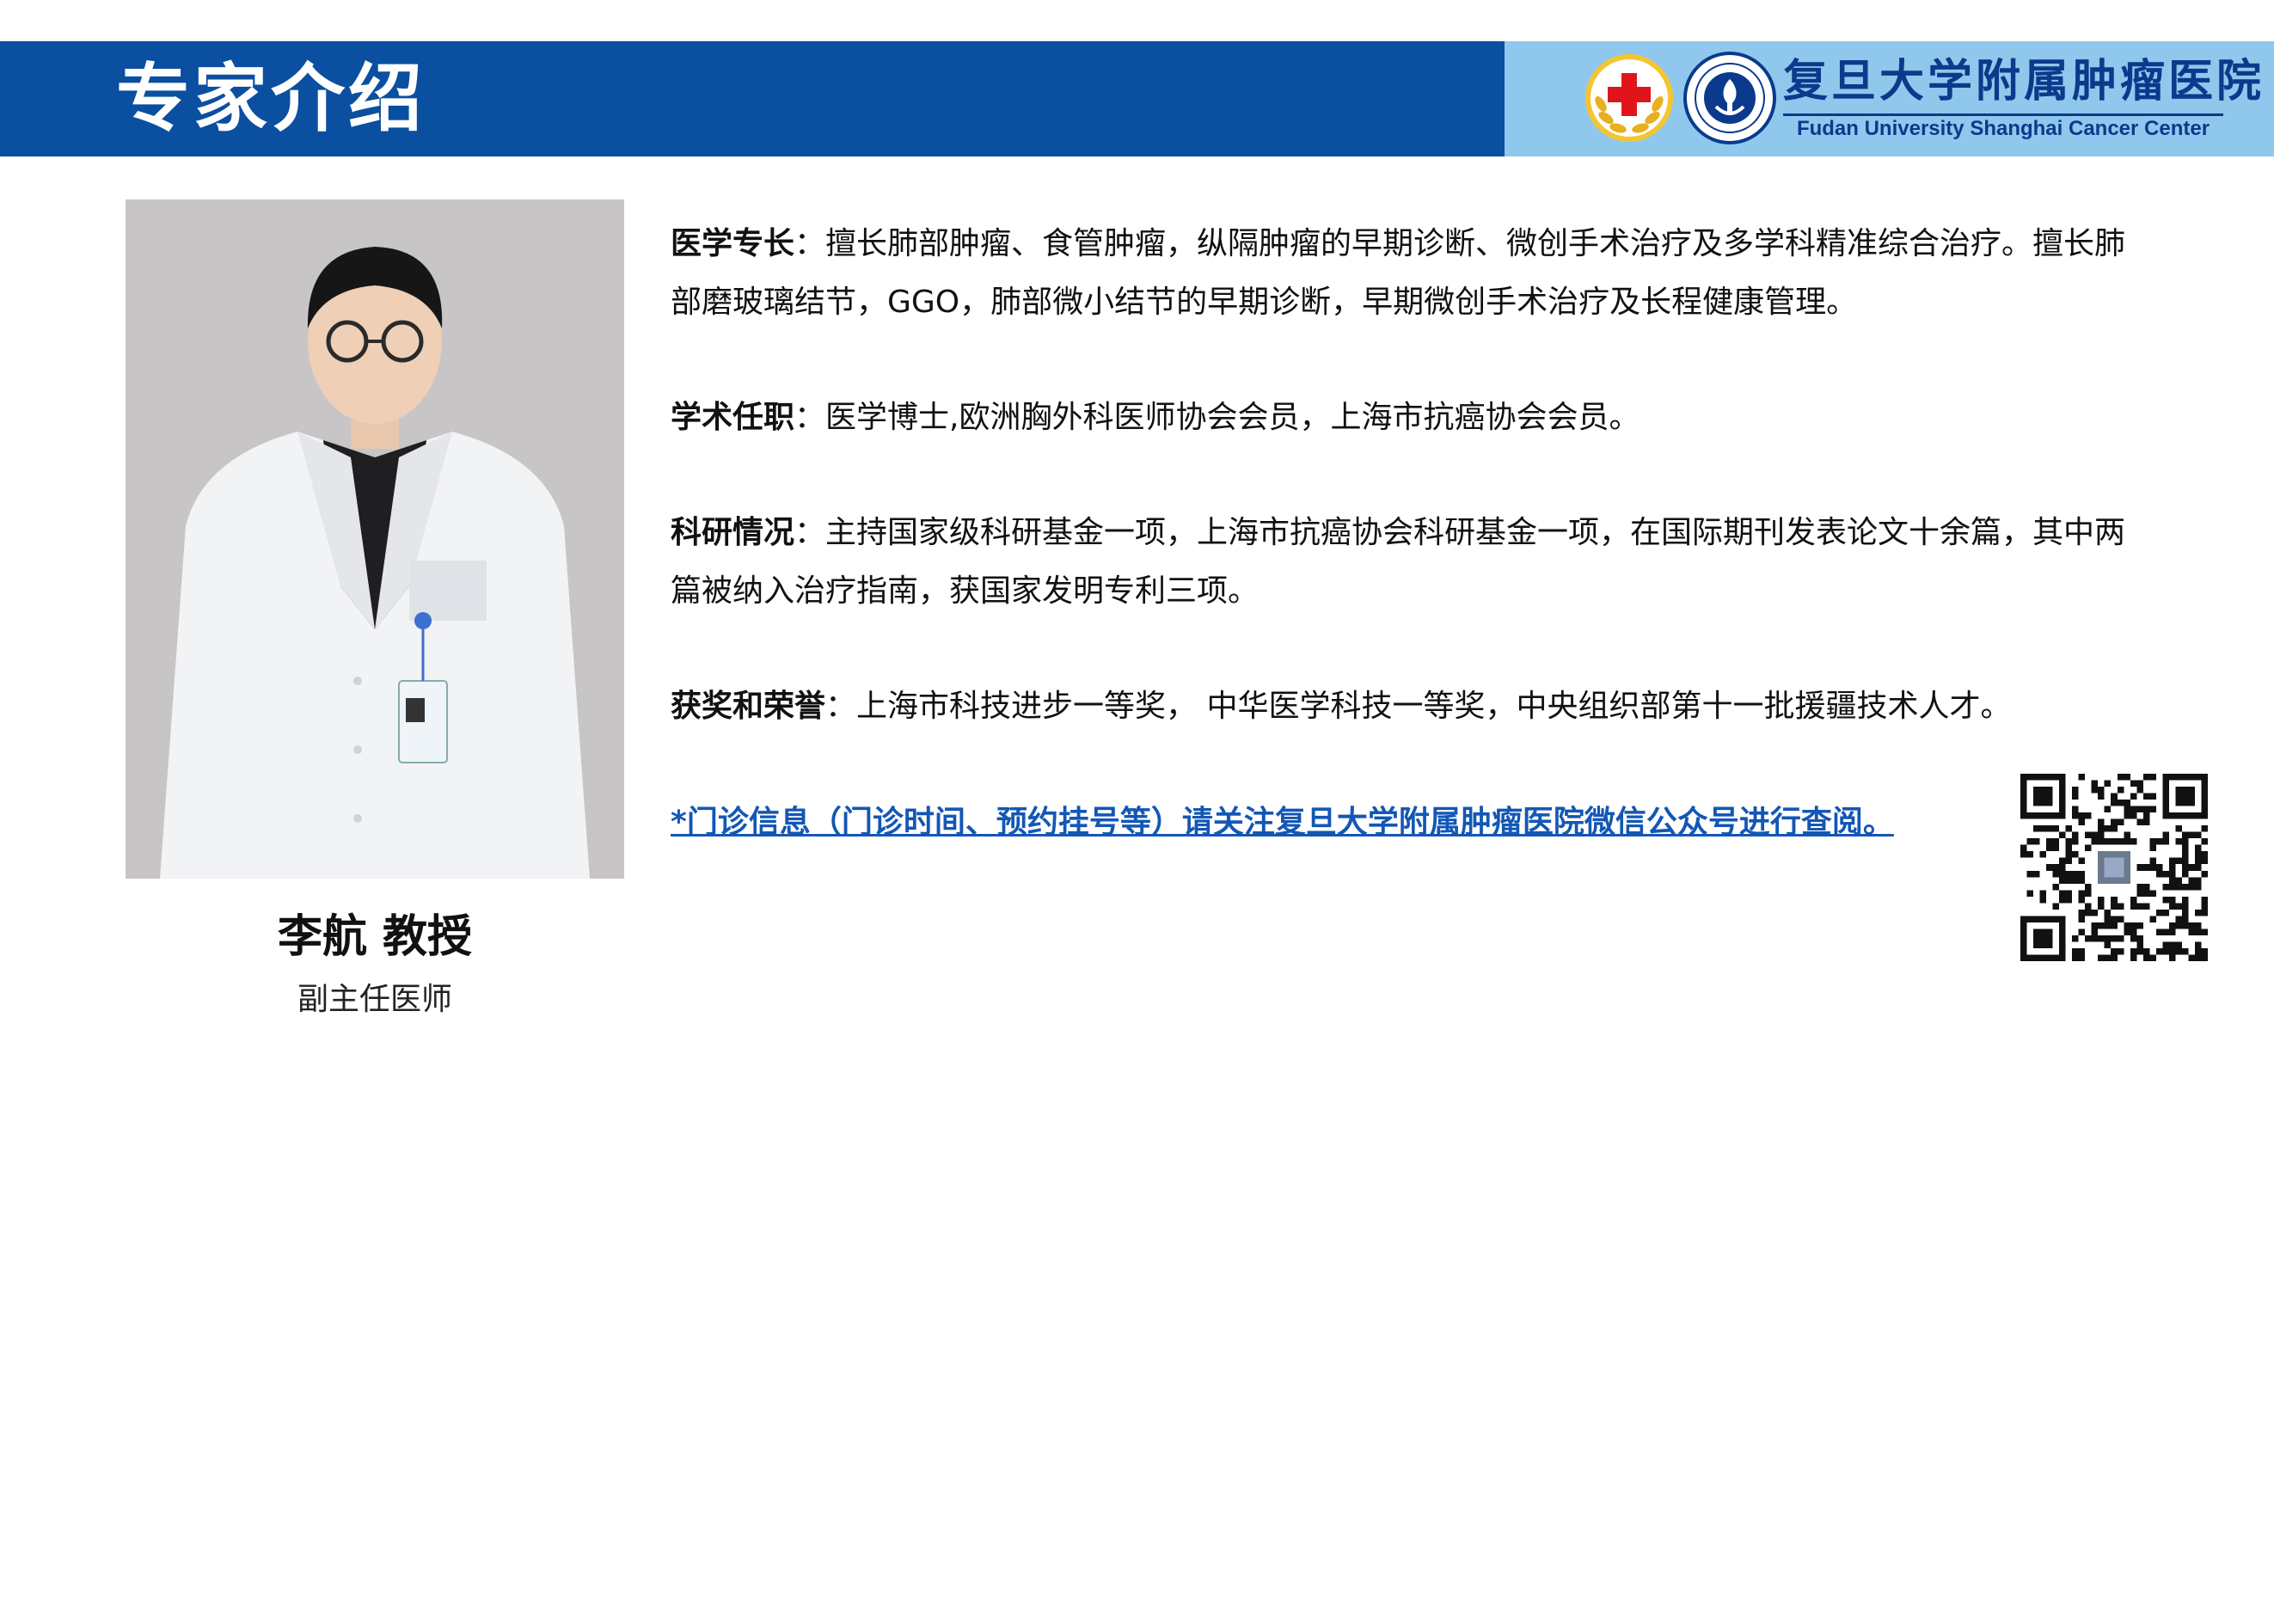 The height and width of the screenshot is (1624, 2274). Describe the element at coordinates (753, 98) in the screenshot. I see `header-title-band: 专家介绍` at that location.